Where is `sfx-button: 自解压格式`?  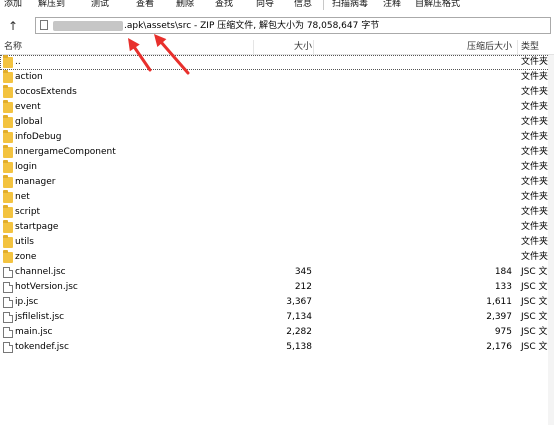
sfx-button: 自解压格式 is located at coordinates (437, 6).